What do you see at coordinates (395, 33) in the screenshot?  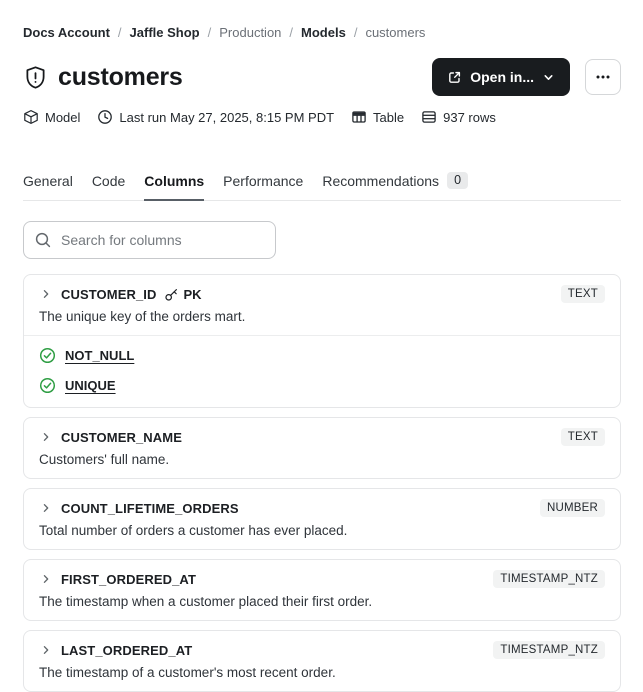 I see `breadcrumb-item: customers` at bounding box center [395, 33].